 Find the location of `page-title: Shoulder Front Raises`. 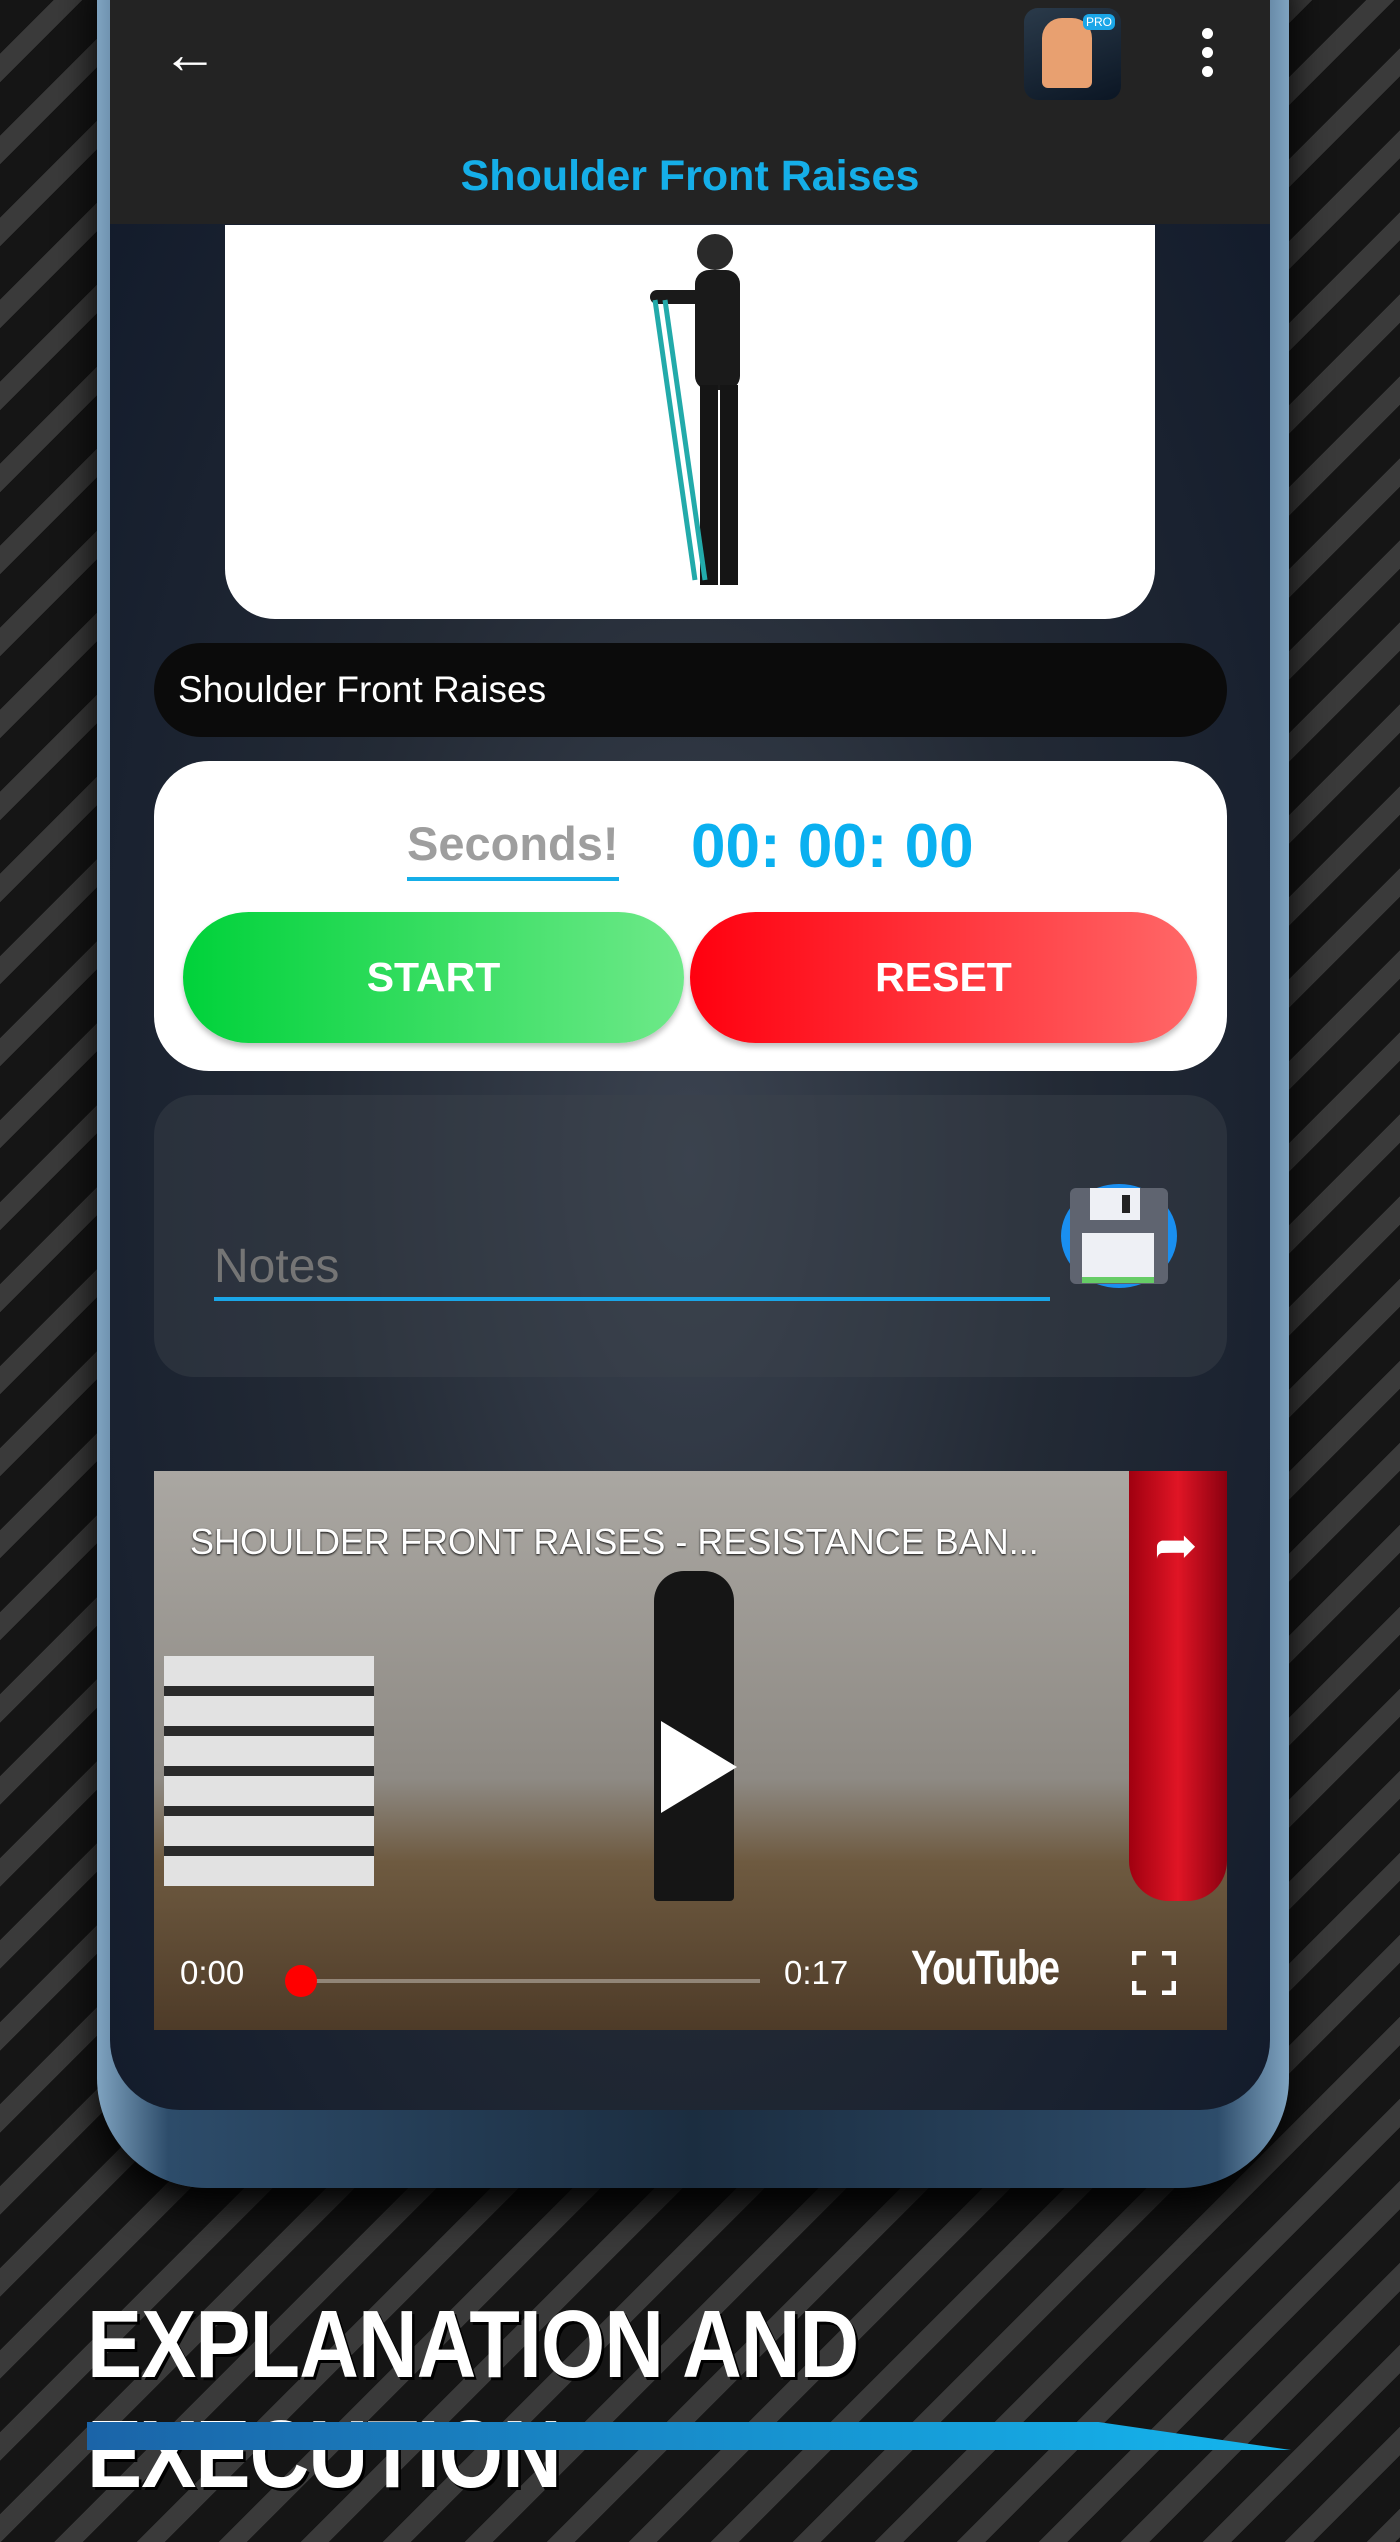

page-title: Shoulder Front Raises is located at coordinates (690, 176).